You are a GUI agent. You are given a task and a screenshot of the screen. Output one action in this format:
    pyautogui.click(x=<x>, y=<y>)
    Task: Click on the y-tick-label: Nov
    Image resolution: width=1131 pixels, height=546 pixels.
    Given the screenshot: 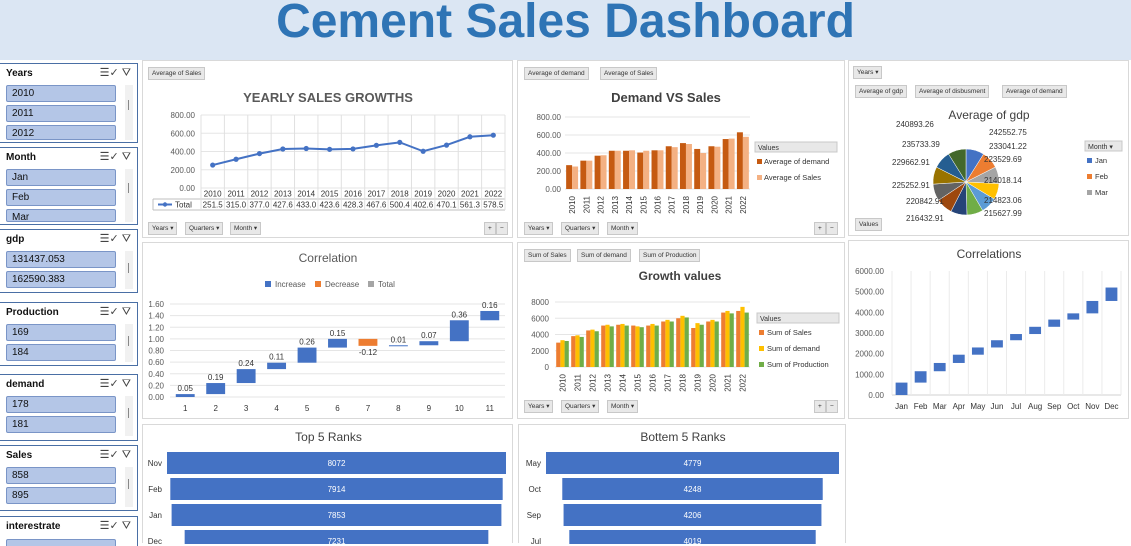 What is the action you would take?
    pyautogui.click(x=155, y=463)
    